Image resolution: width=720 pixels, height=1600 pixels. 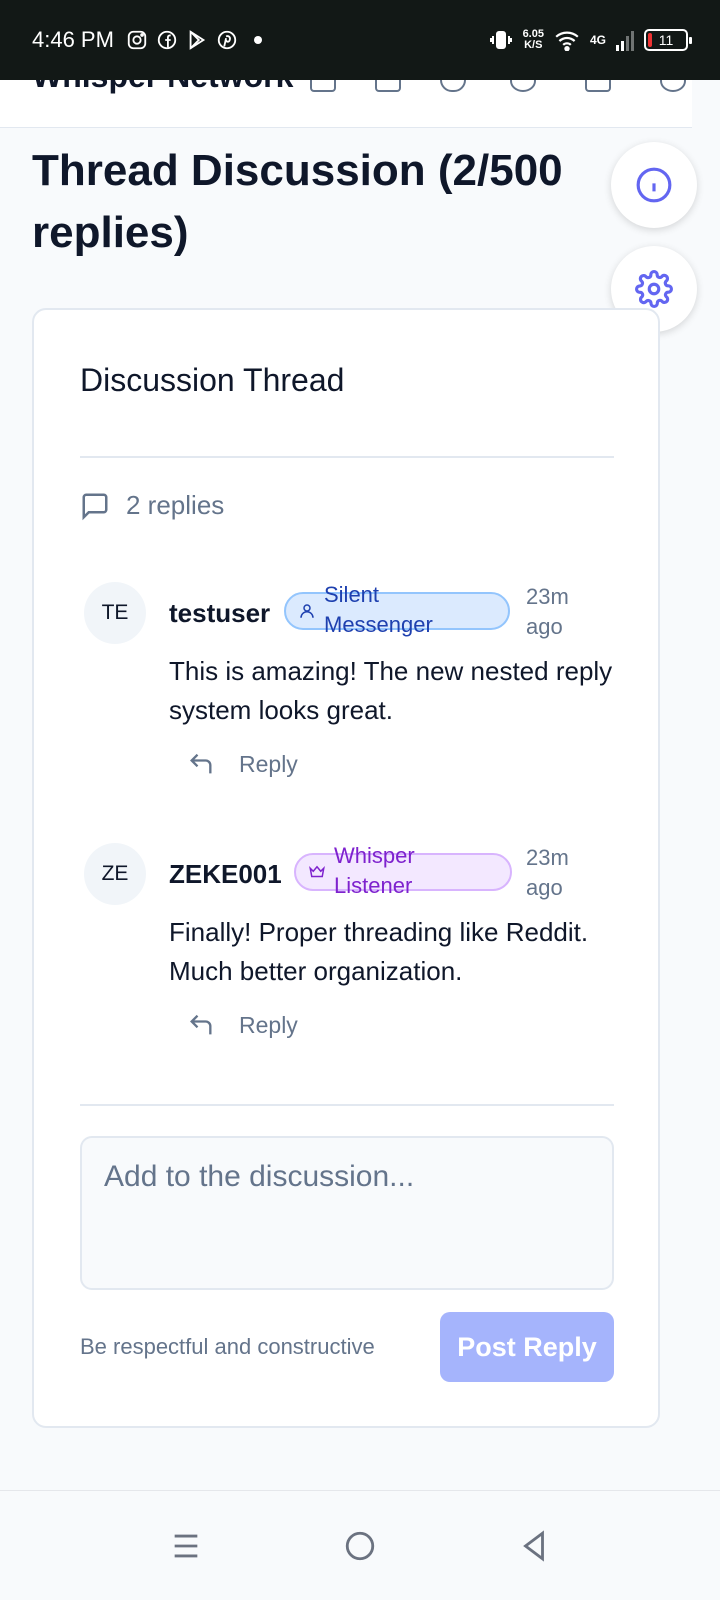 I want to click on network-type: 4G, so click(x=597, y=40).